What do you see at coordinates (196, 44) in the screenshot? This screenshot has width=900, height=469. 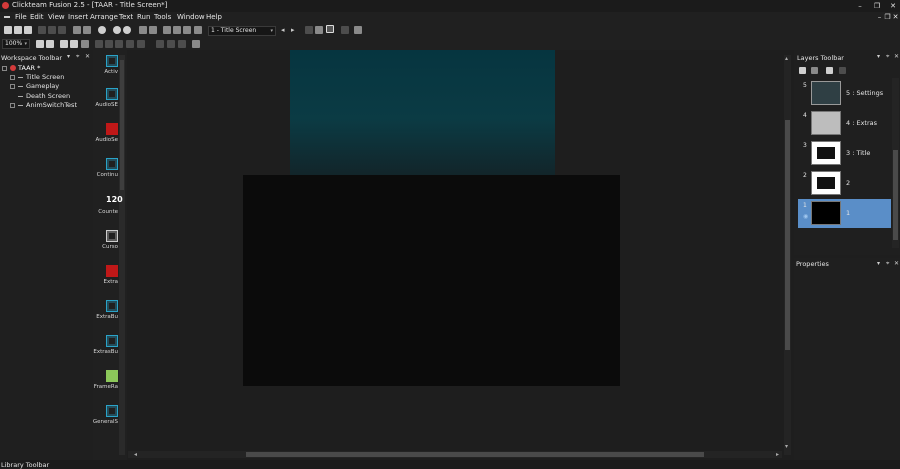 I see `fit-window-icon` at bounding box center [196, 44].